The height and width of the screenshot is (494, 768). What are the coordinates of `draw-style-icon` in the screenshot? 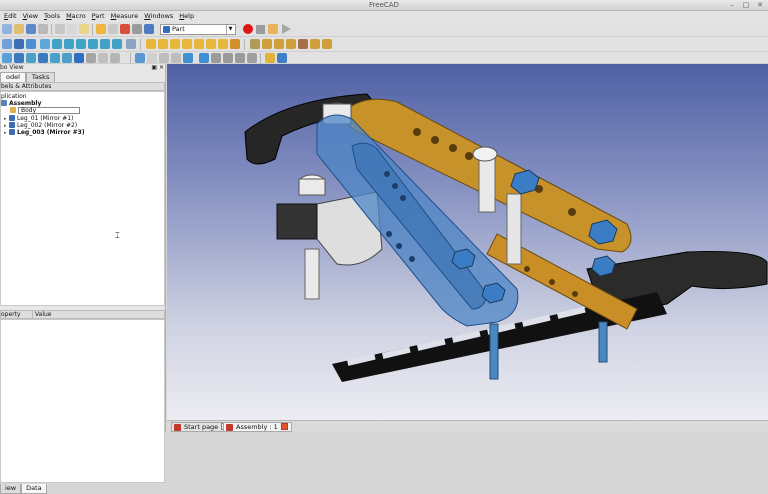 It's located at (31, 44).